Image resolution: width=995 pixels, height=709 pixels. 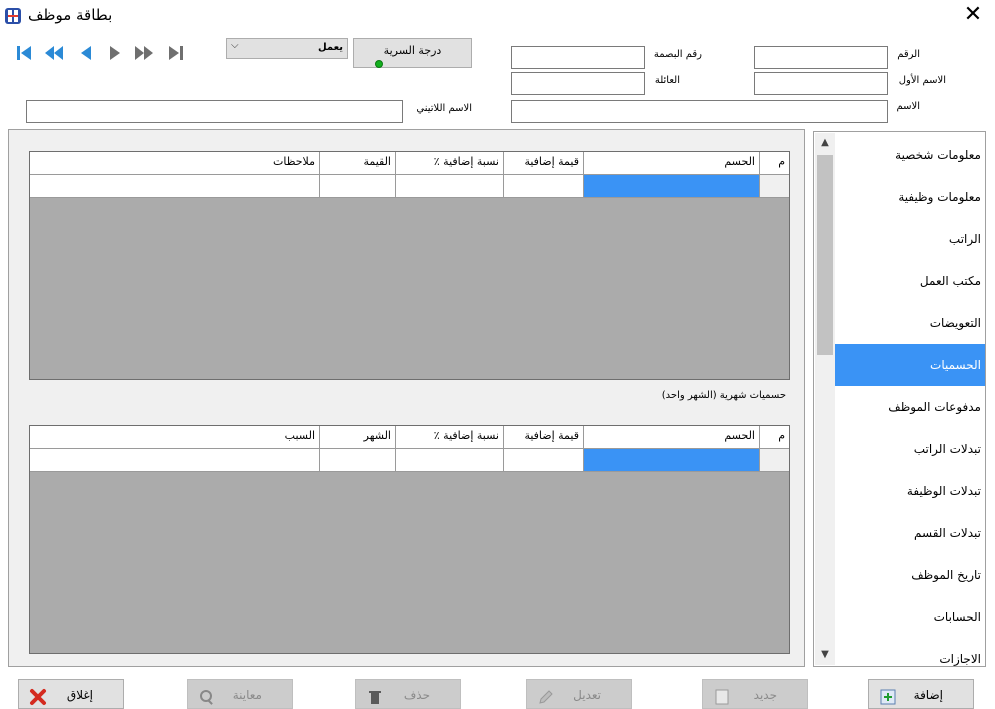 What do you see at coordinates (699, 111) in the screenshot?
I see `full-name-field` at bounding box center [699, 111].